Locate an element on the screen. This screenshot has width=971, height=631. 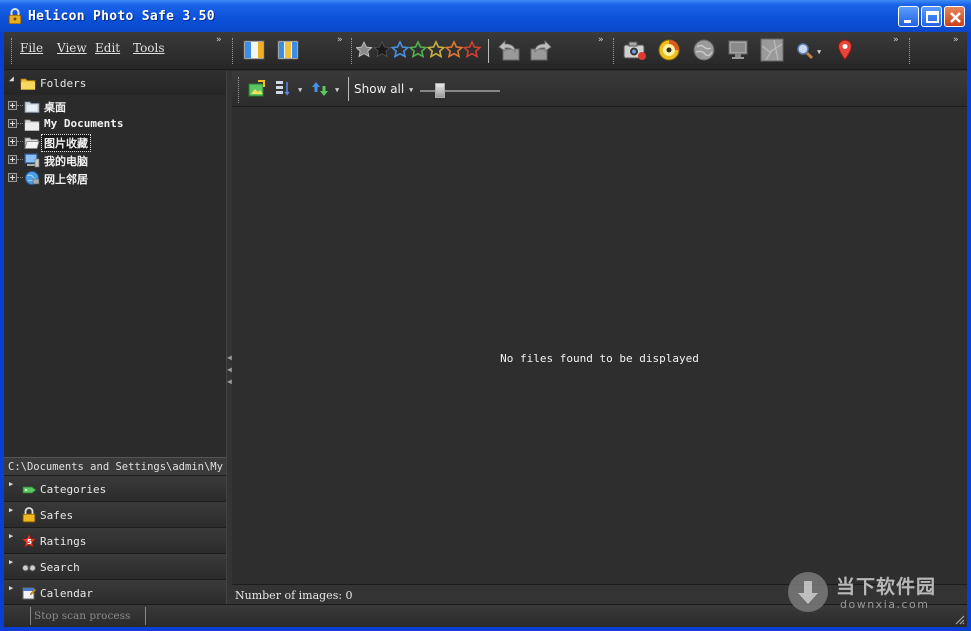
redo-icon is located at coordinates (541, 50).